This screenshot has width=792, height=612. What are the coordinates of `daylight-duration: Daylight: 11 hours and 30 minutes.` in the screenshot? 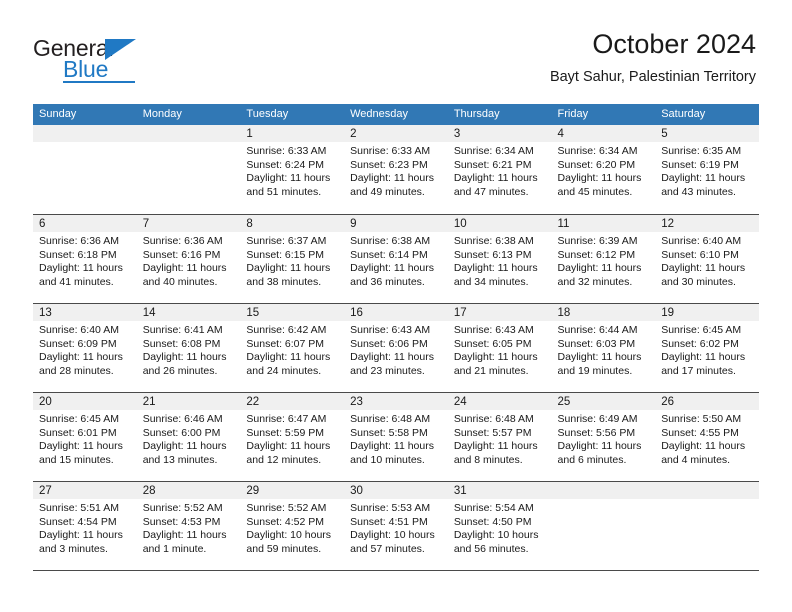 It's located at (703, 275).